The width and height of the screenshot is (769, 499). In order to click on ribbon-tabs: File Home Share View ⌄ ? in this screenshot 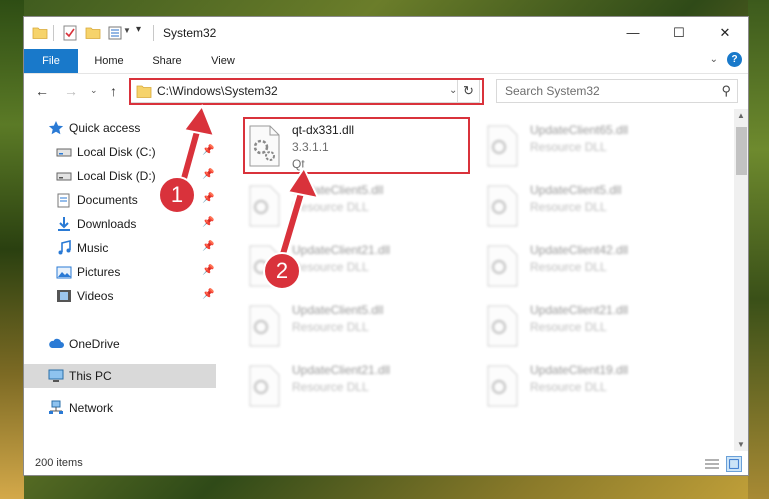, I will do `click(386, 61)`.